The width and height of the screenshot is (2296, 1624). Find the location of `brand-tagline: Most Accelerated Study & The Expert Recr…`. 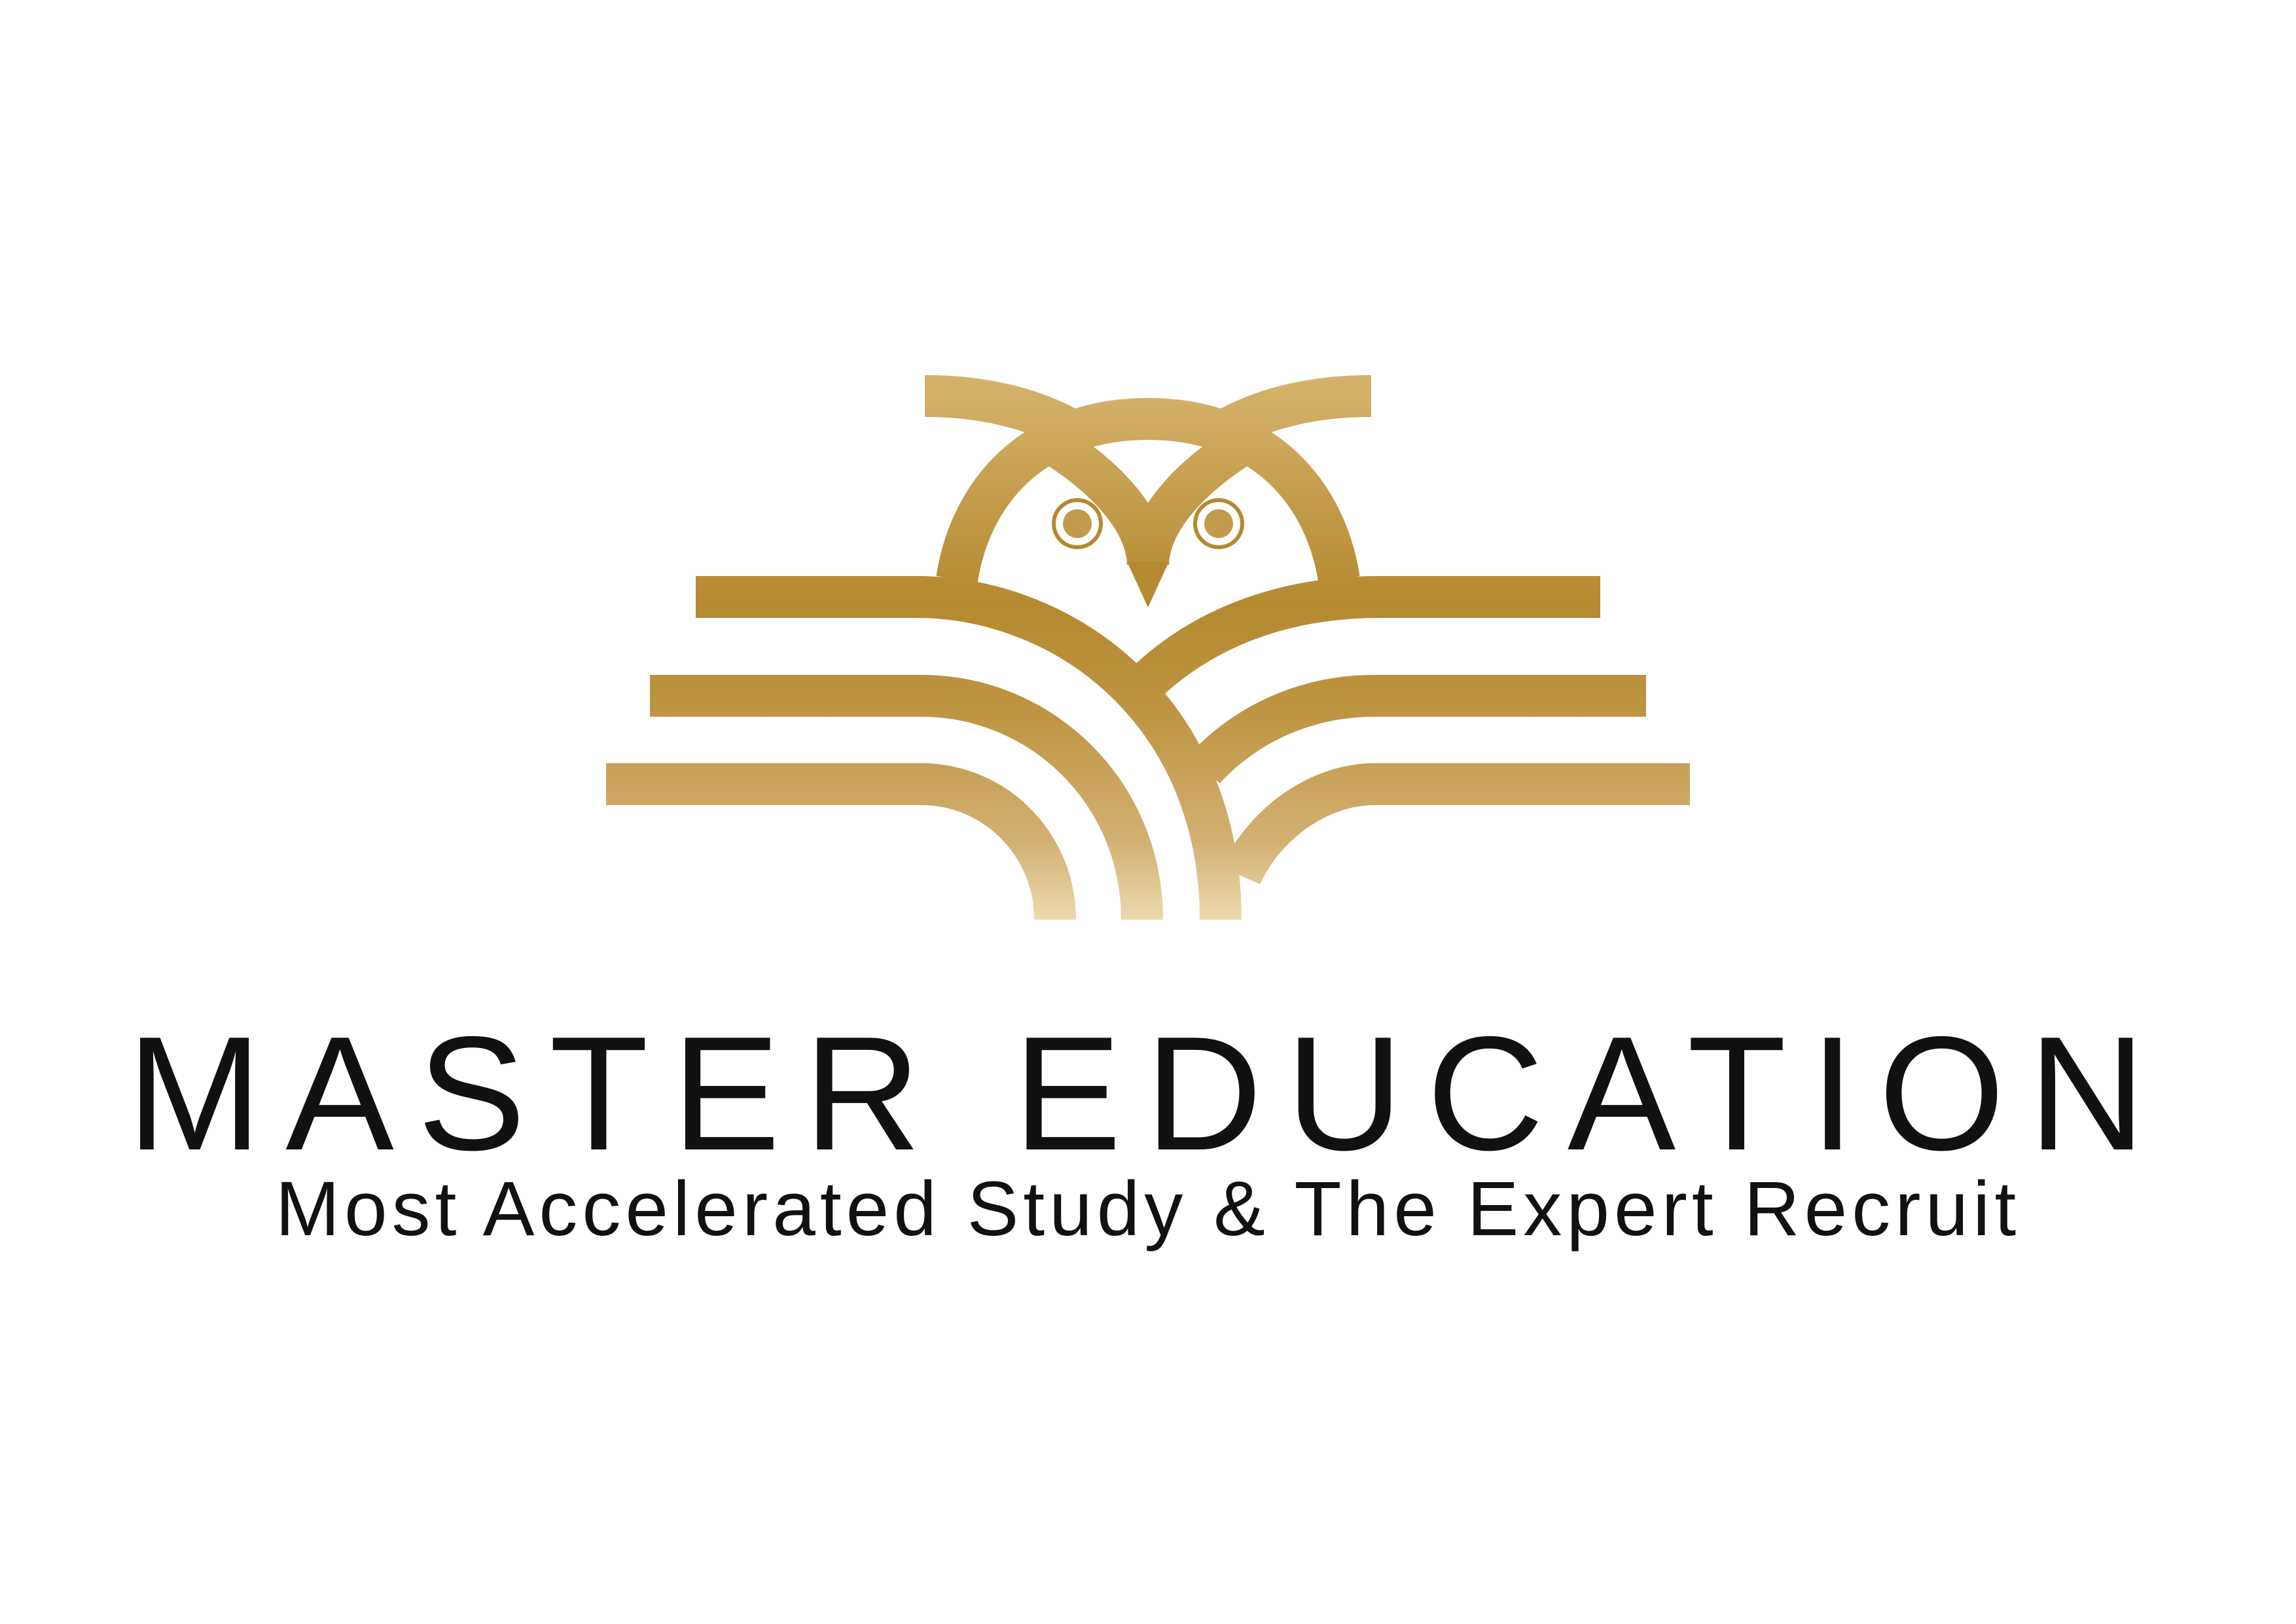

brand-tagline: Most Accelerated Study & The Expert Recr… is located at coordinates (1148, 1209).